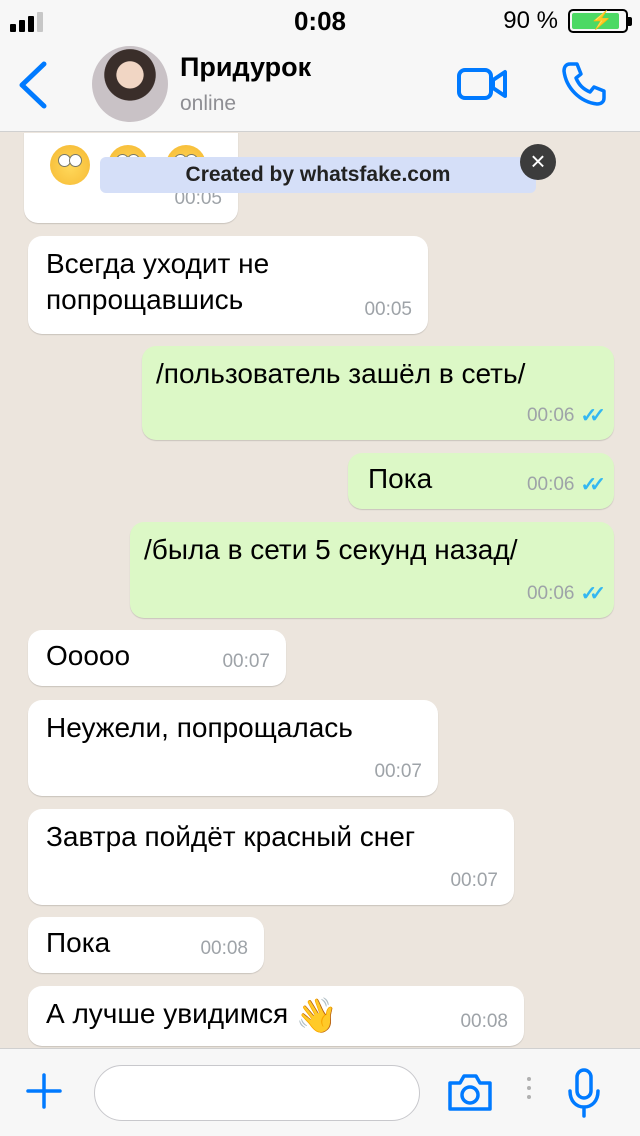 The width and height of the screenshot is (640, 1136). I want to click on message-input-bar, so click(320, 1092).